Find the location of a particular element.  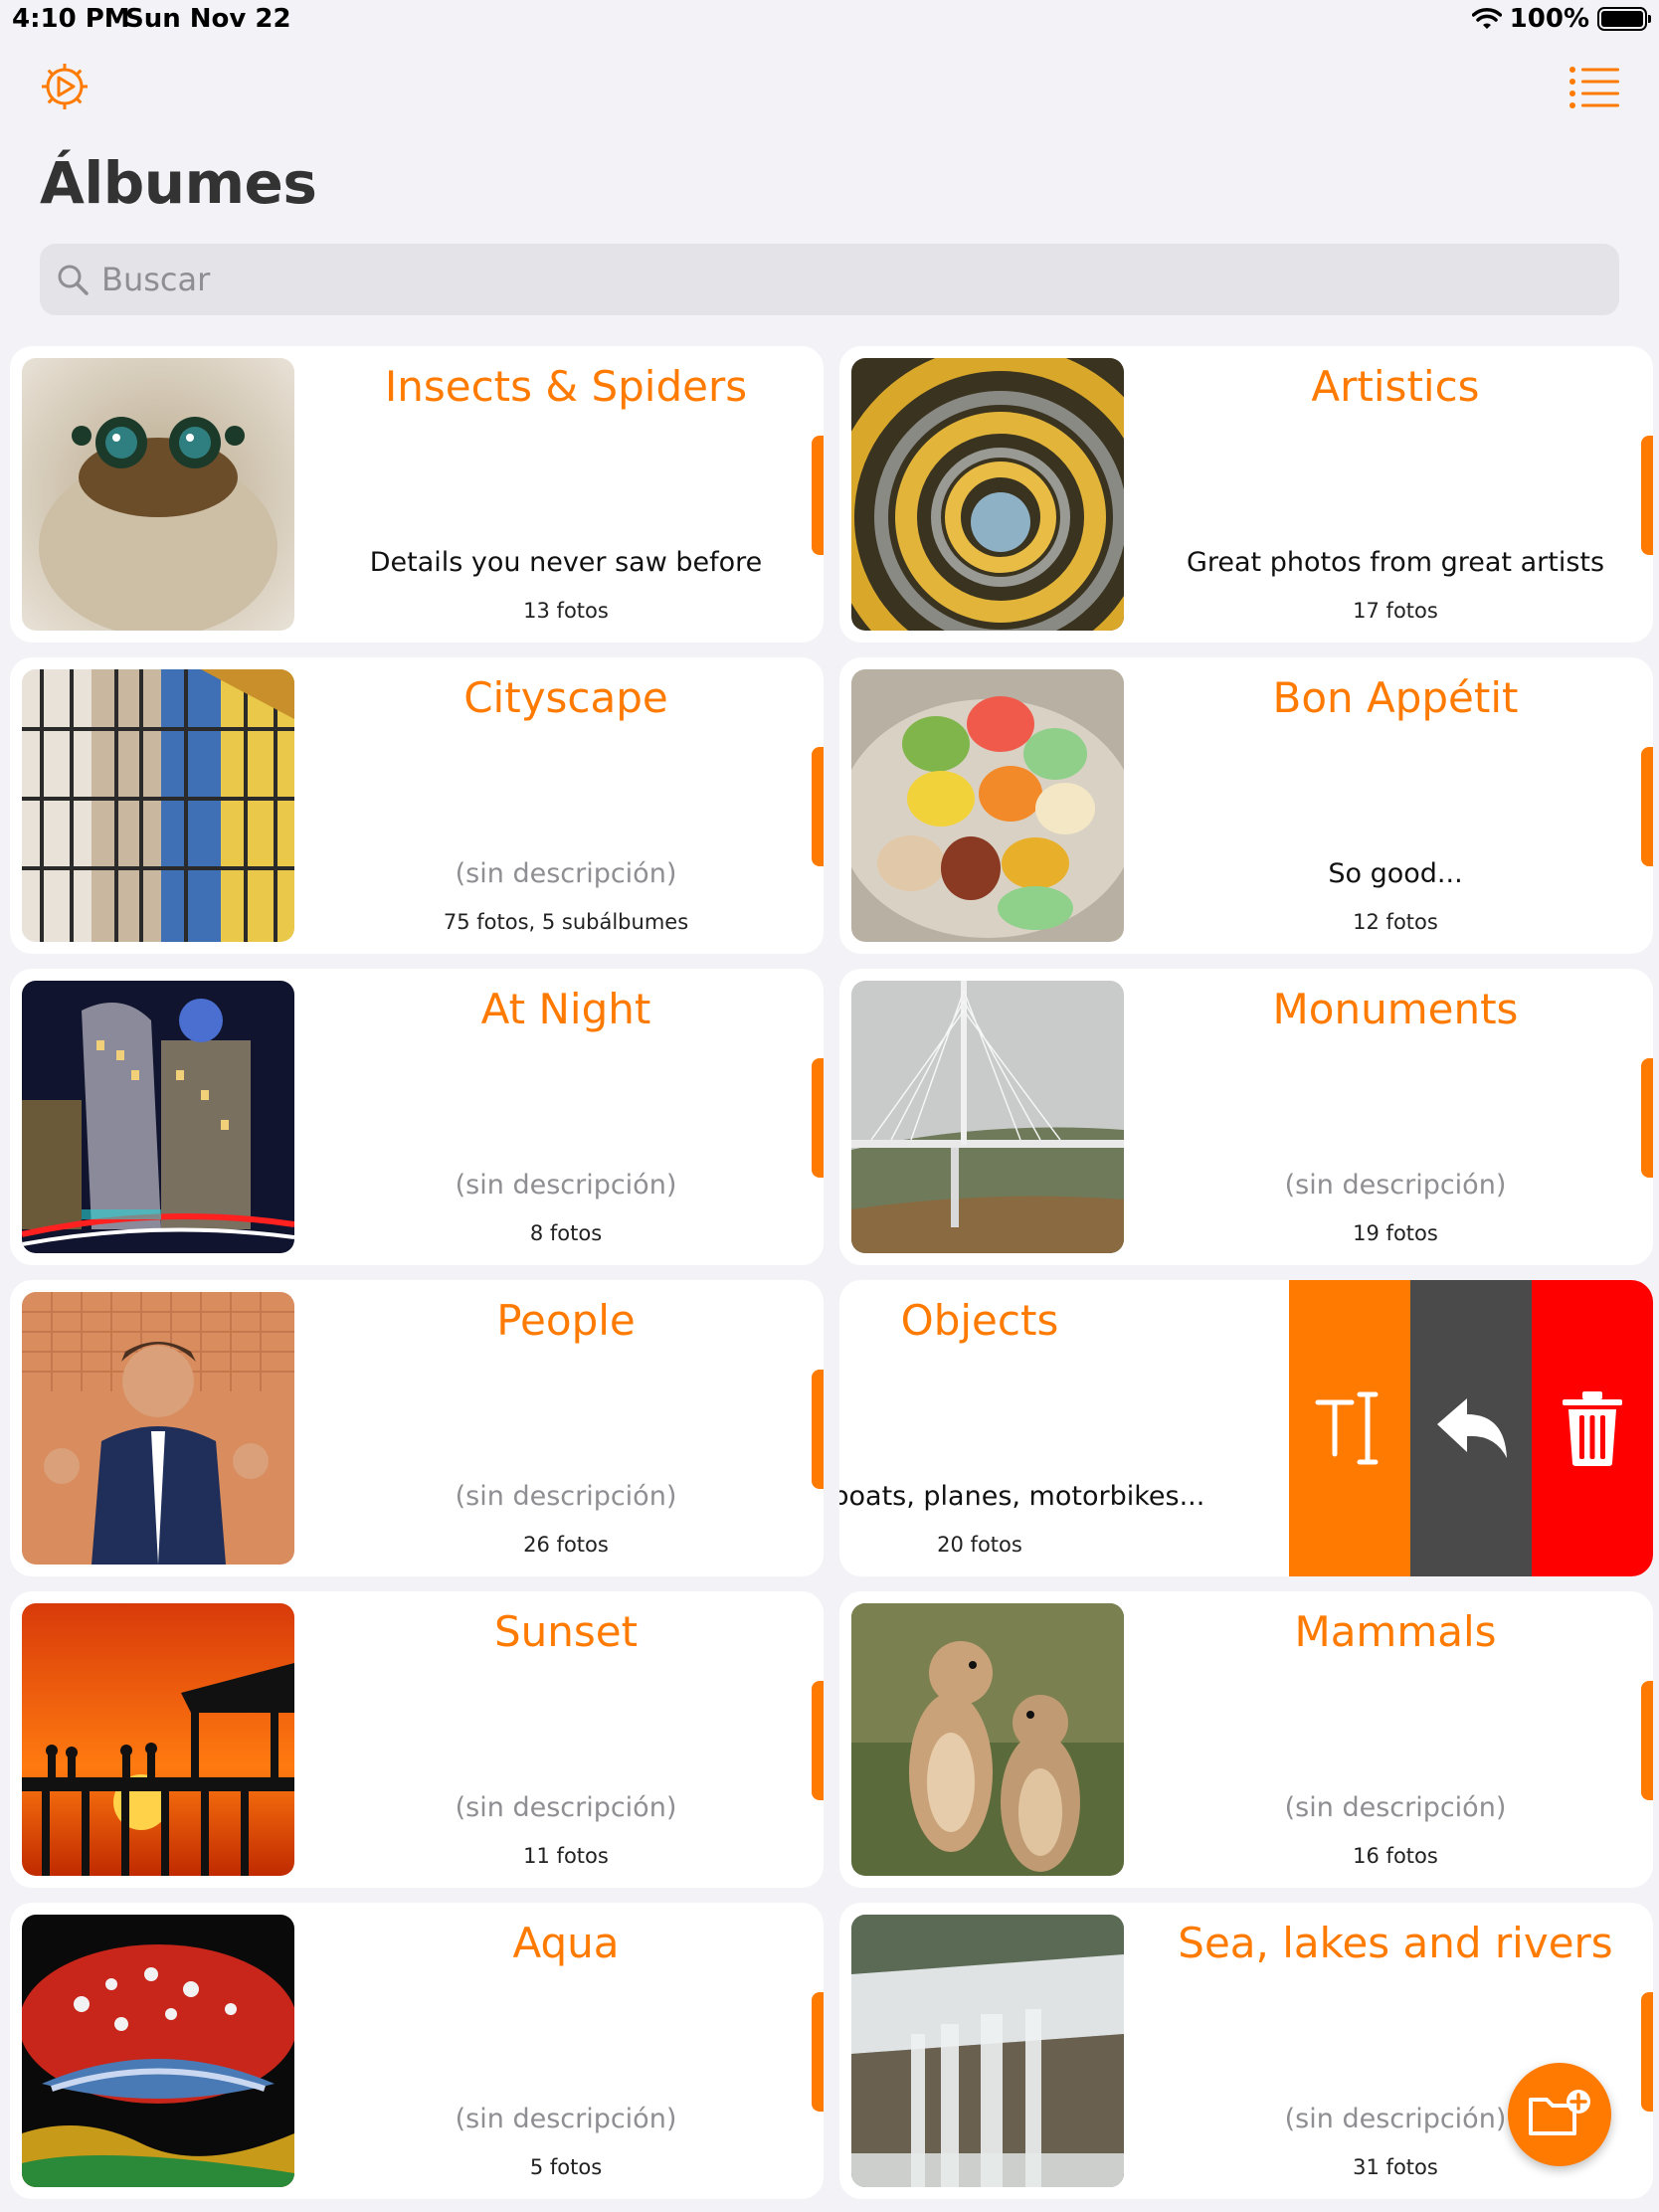

album-title: At Night is located at coordinates (565, 1009).